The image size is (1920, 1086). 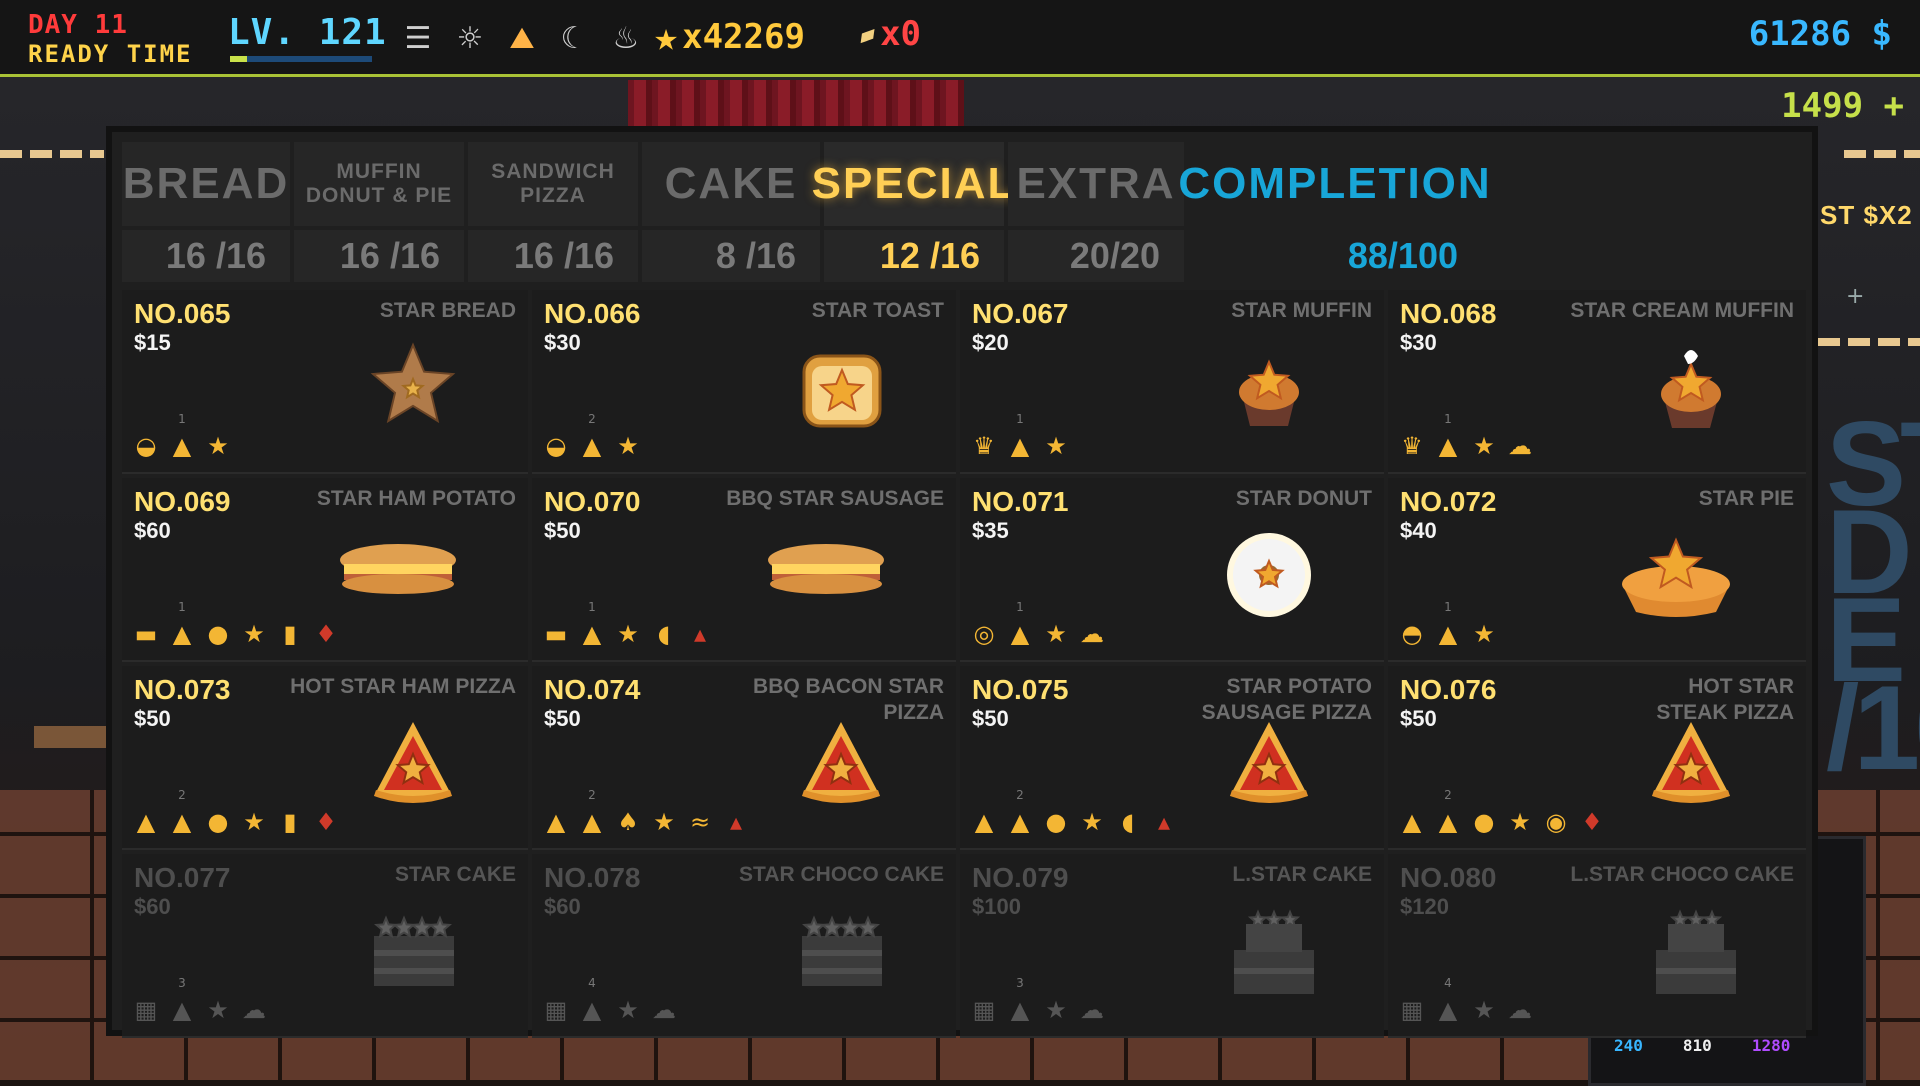 I want to click on tab-count: 8 /16, so click(x=731, y=256).